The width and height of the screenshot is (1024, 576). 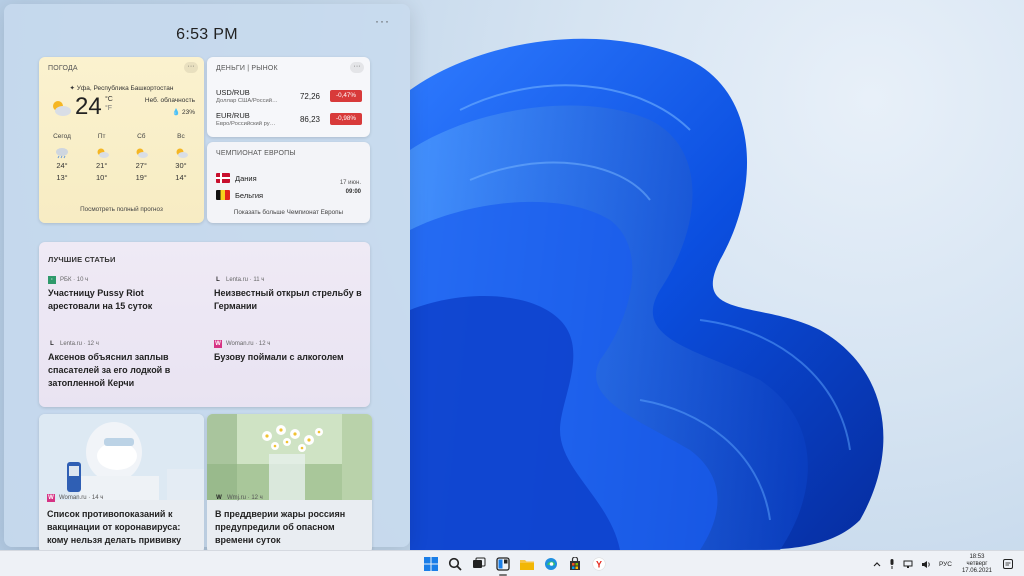 I want to click on file-explorer-icon, so click(x=527, y=564).